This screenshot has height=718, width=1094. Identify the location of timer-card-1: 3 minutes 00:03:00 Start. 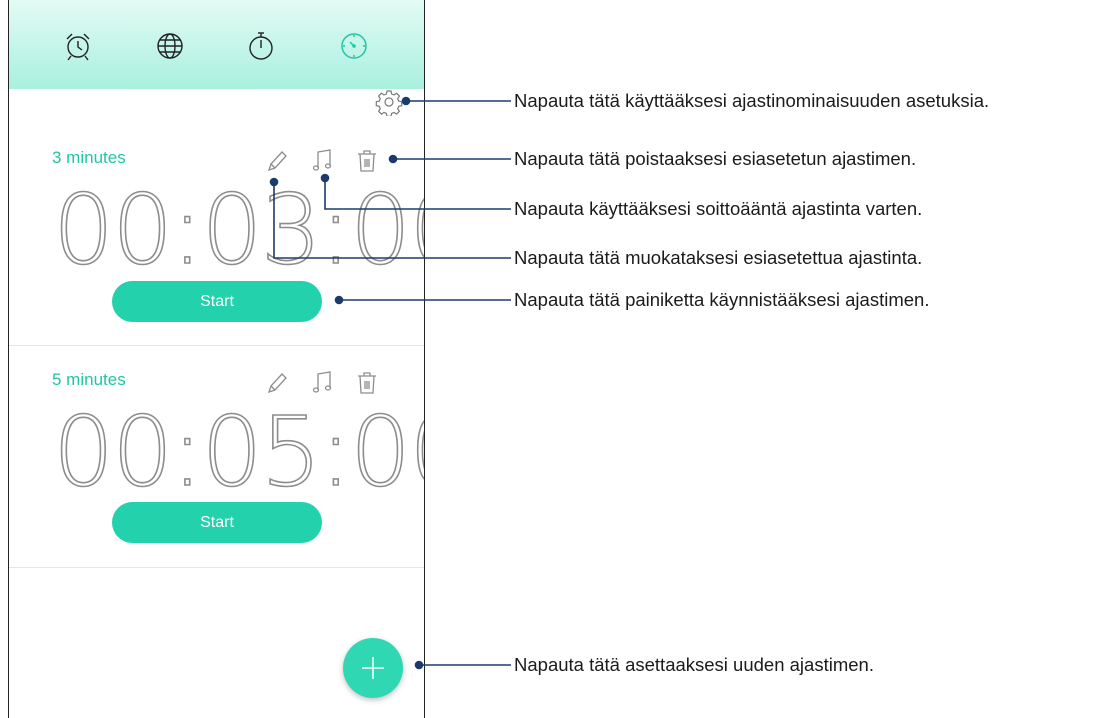
(216, 237).